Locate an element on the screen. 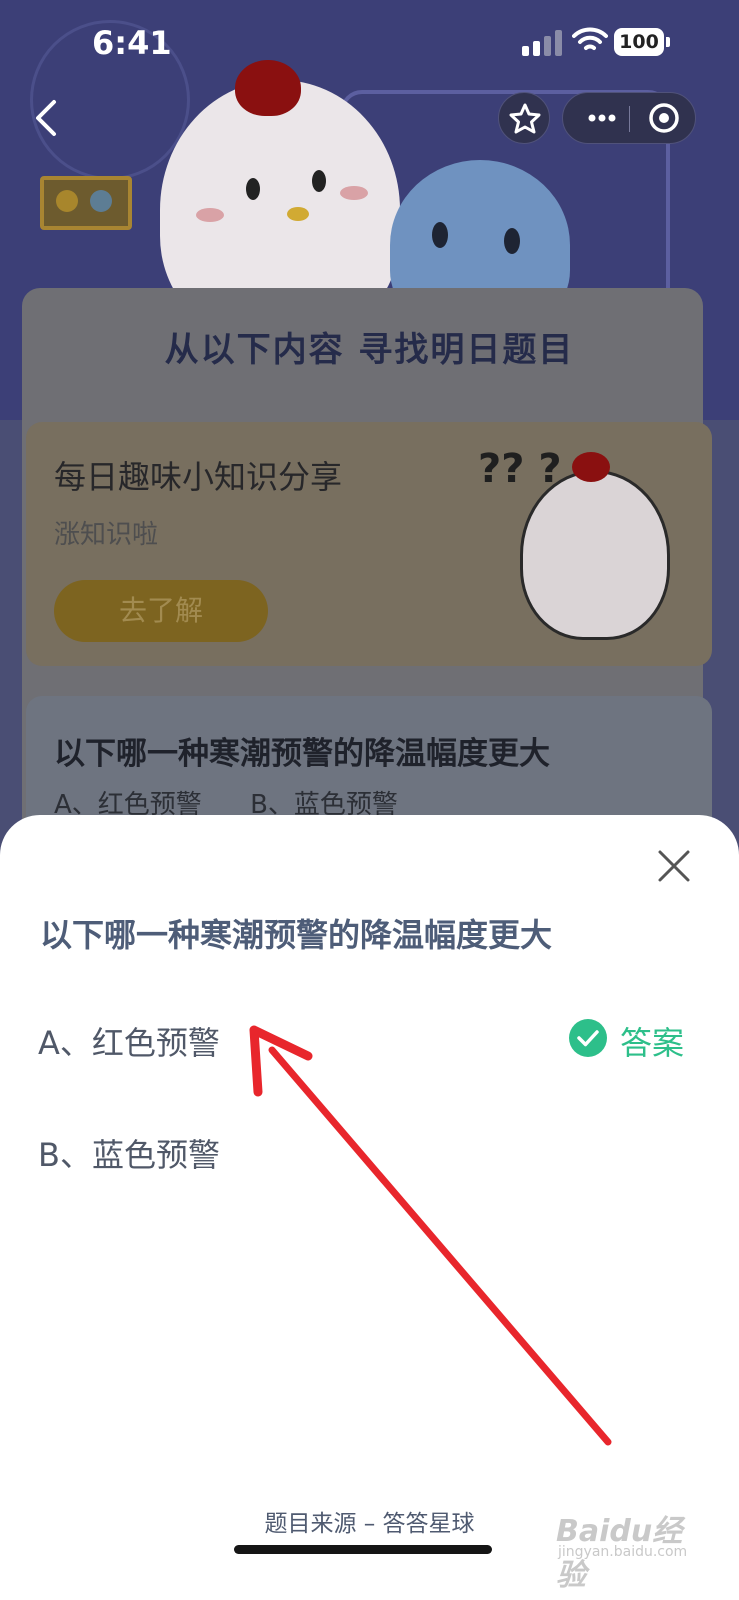 Image resolution: width=739 pixels, height=1600 pixels. mini-program-capsule is located at coordinates (629, 118).